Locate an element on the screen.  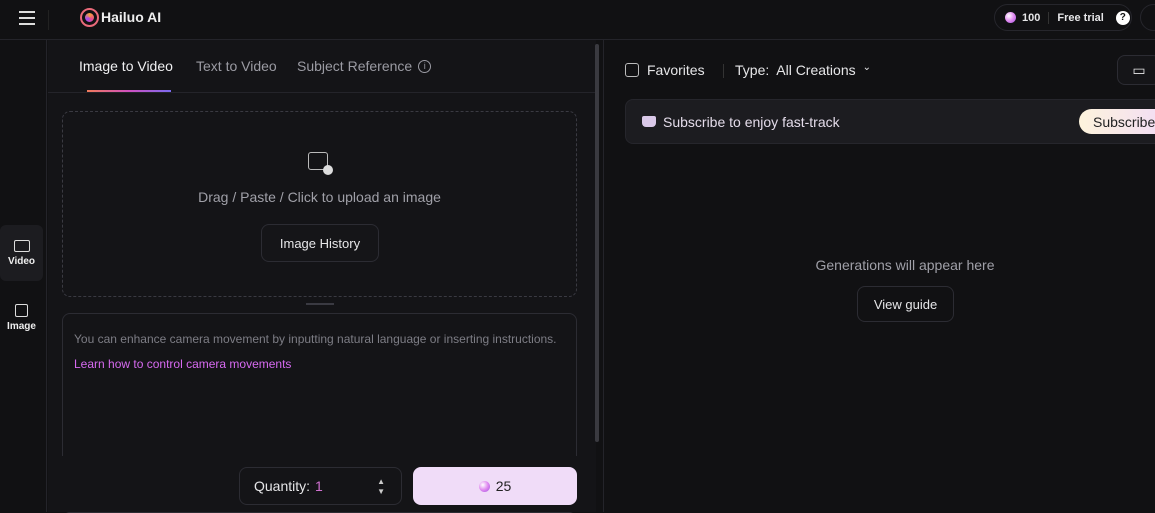
side-rail: Video Image is located at coordinates (23, 276).